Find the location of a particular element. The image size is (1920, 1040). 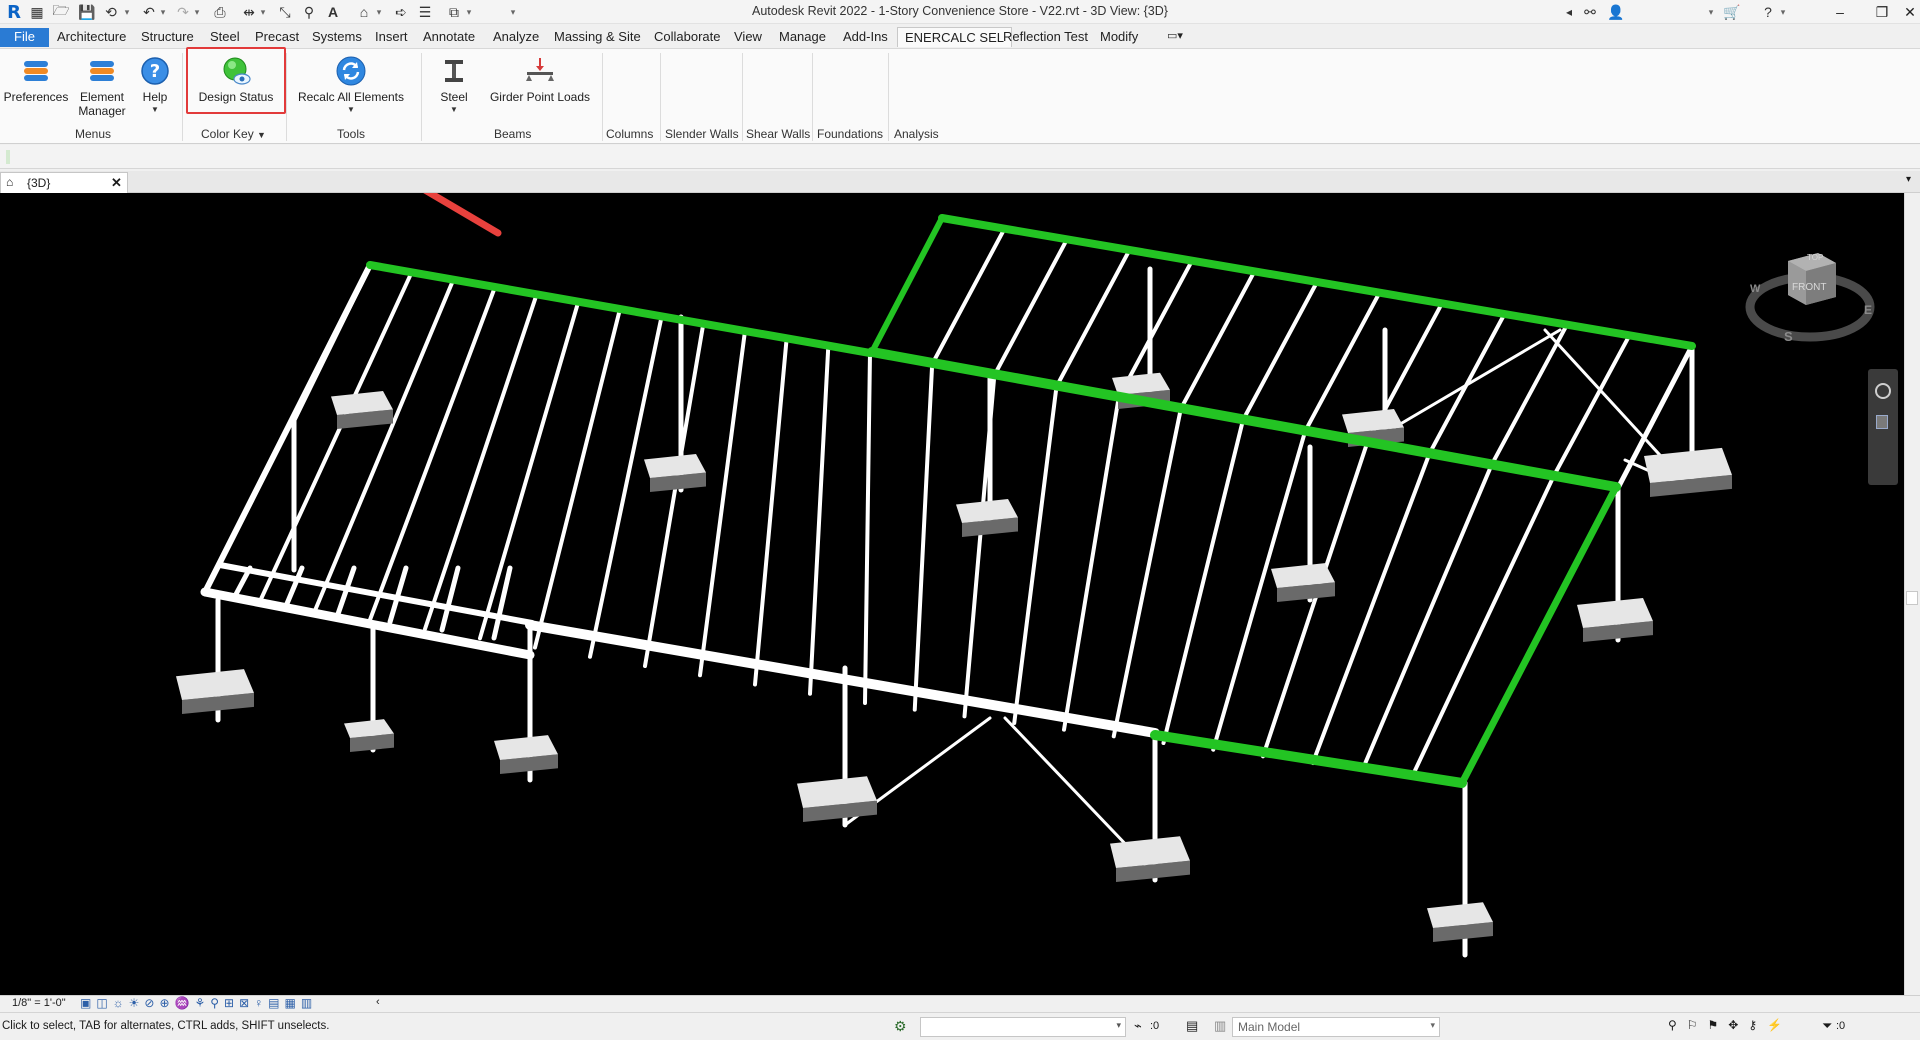

design-option-dropdown: Main Model ▾ is located at coordinates (1336, 1027).